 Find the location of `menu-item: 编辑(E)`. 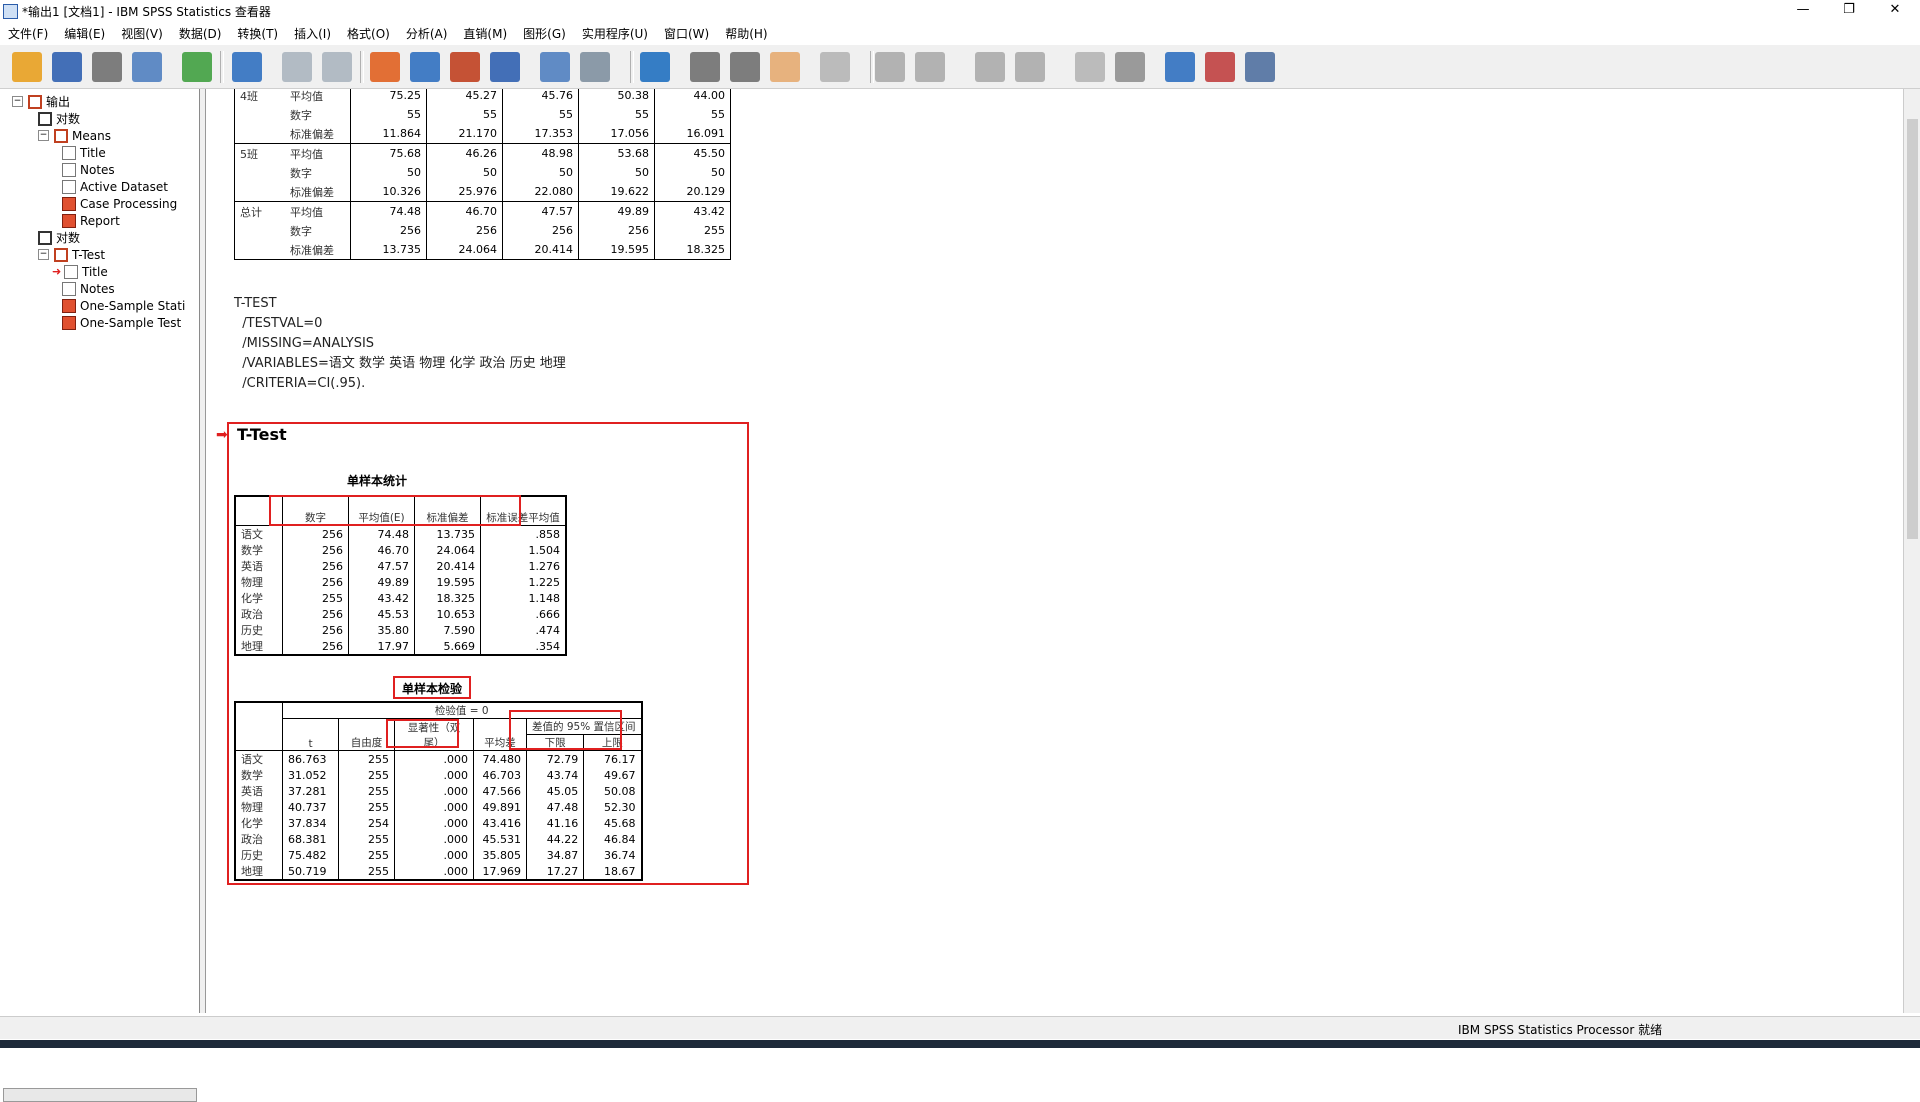

menu-item: 编辑(E) is located at coordinates (84, 33).